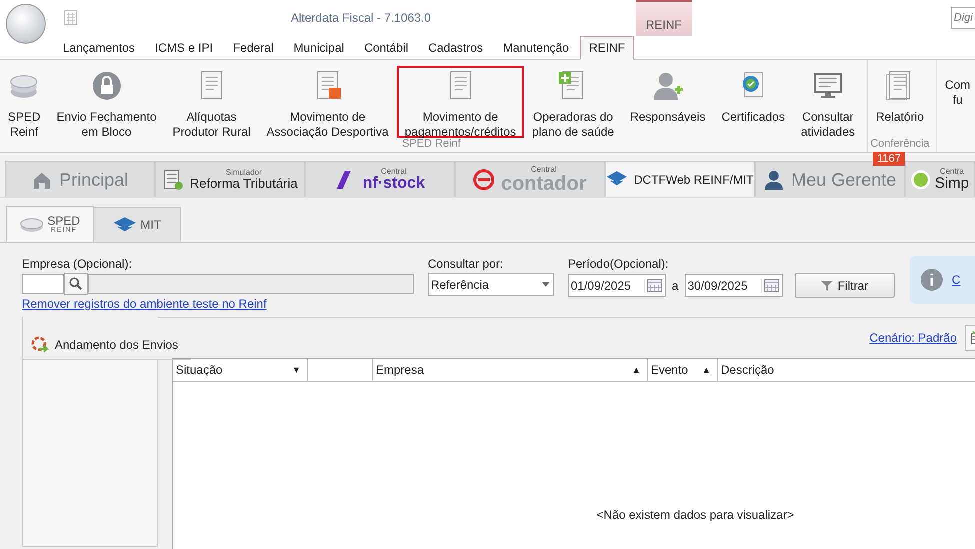  I want to click on ribbon-button: Com fu, so click(956, 102).